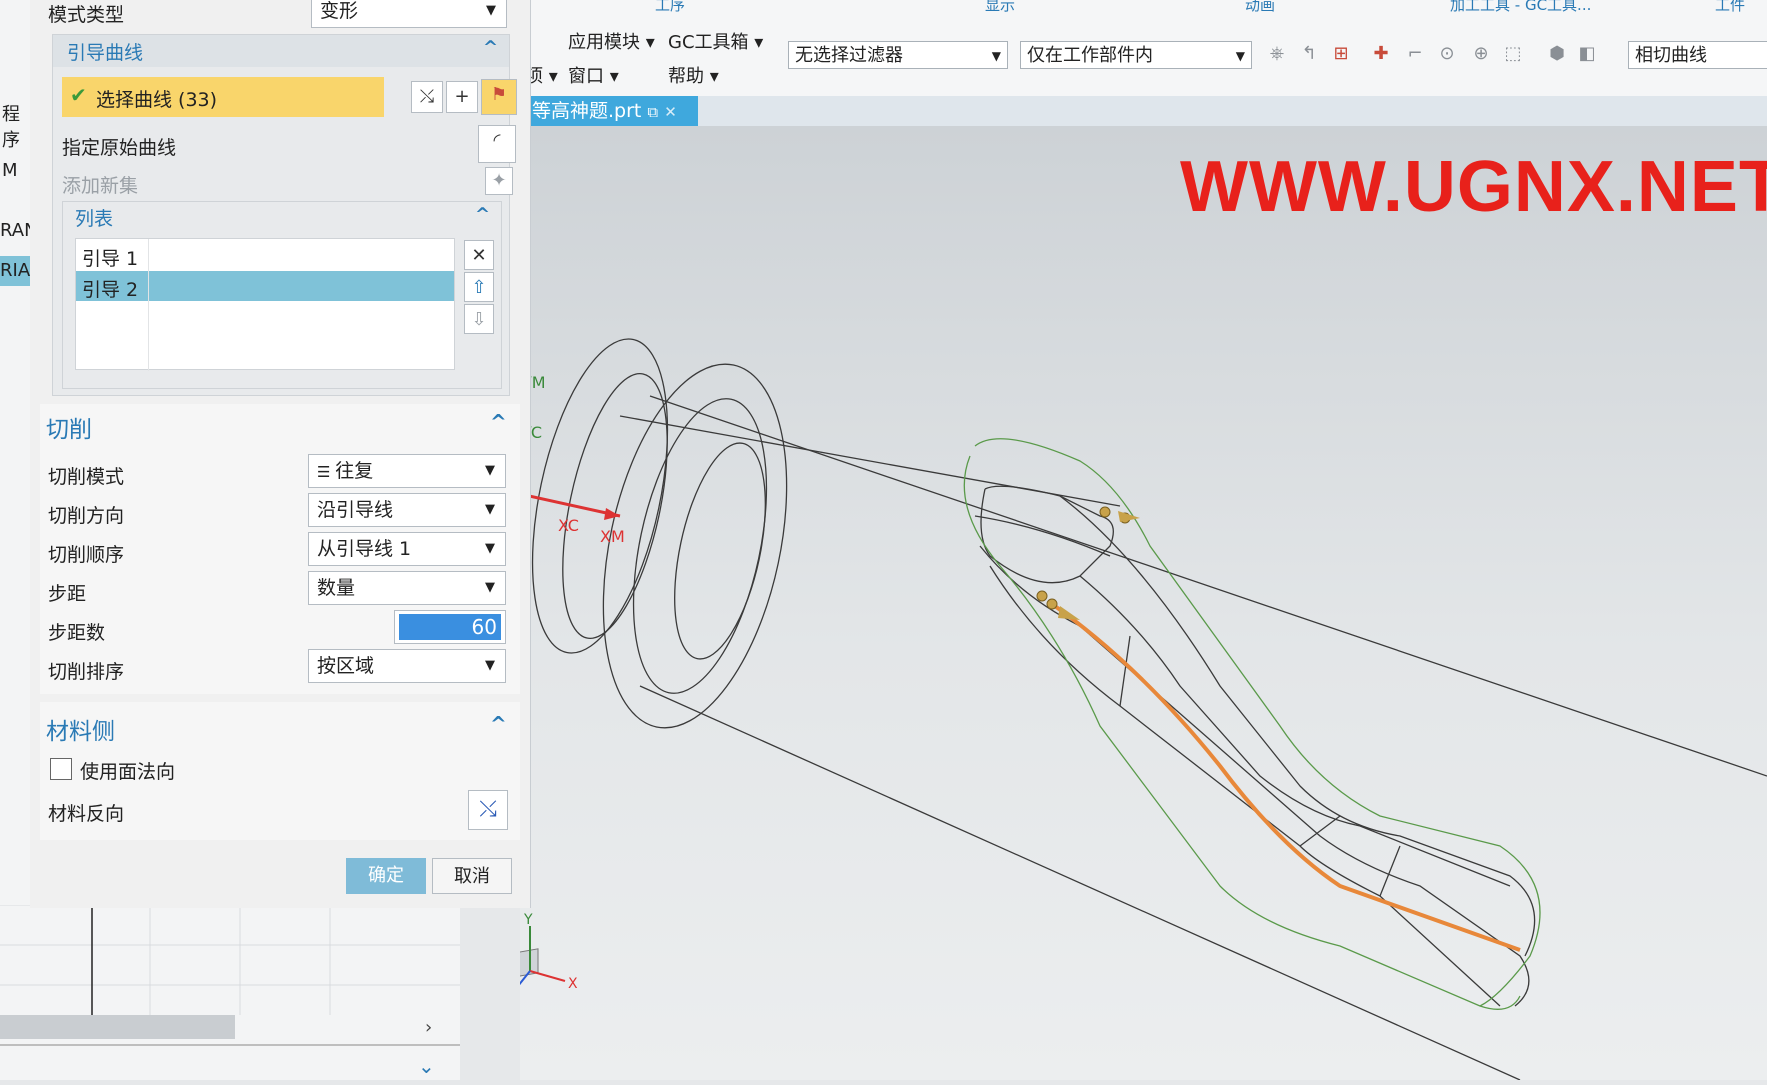 The height and width of the screenshot is (1085, 1767). Describe the element at coordinates (652, 112) in the screenshot. I see `popout-icon: ⧉` at that location.